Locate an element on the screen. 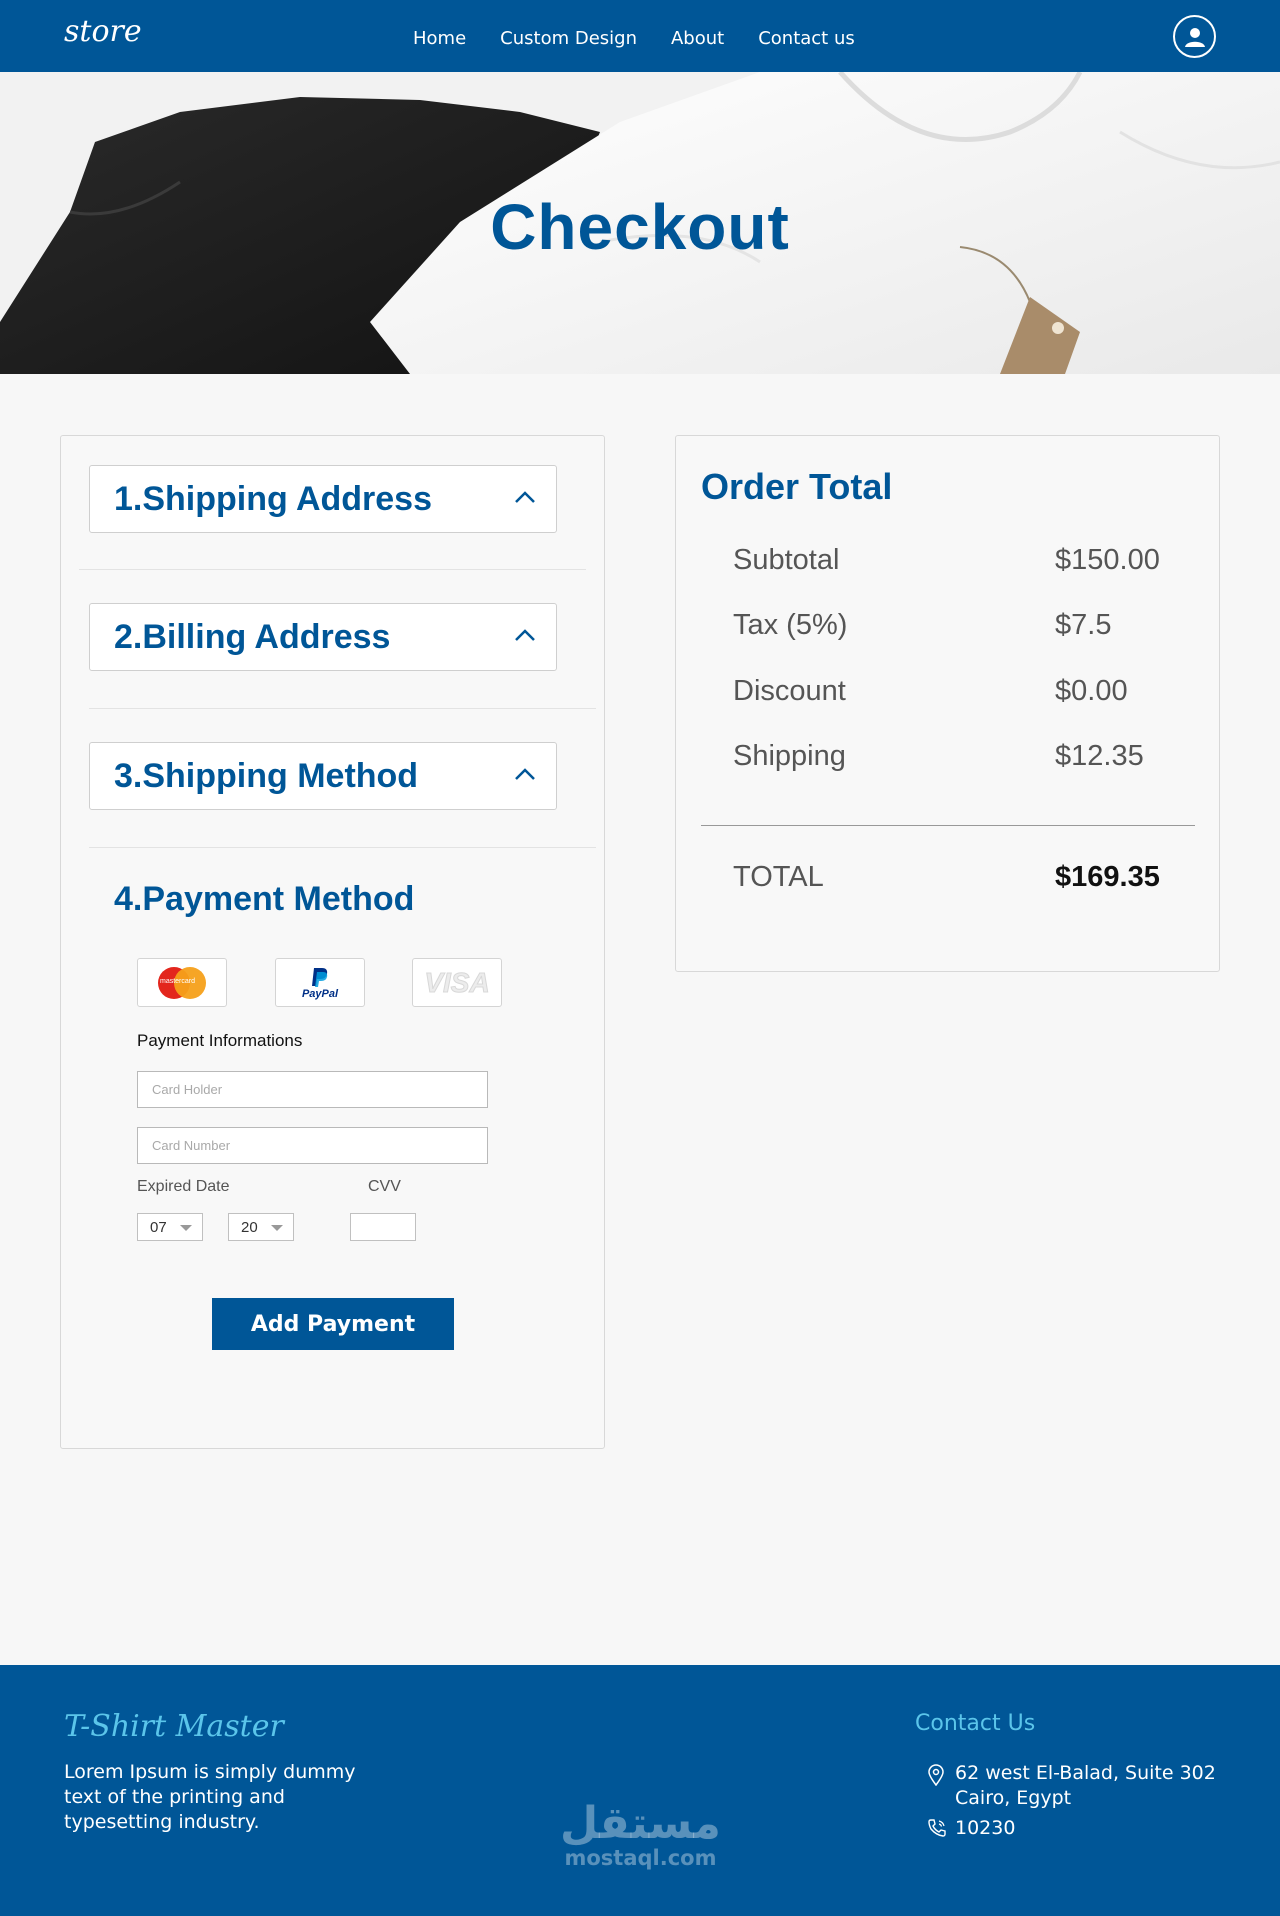  nav-home: Home is located at coordinates (439, 38).